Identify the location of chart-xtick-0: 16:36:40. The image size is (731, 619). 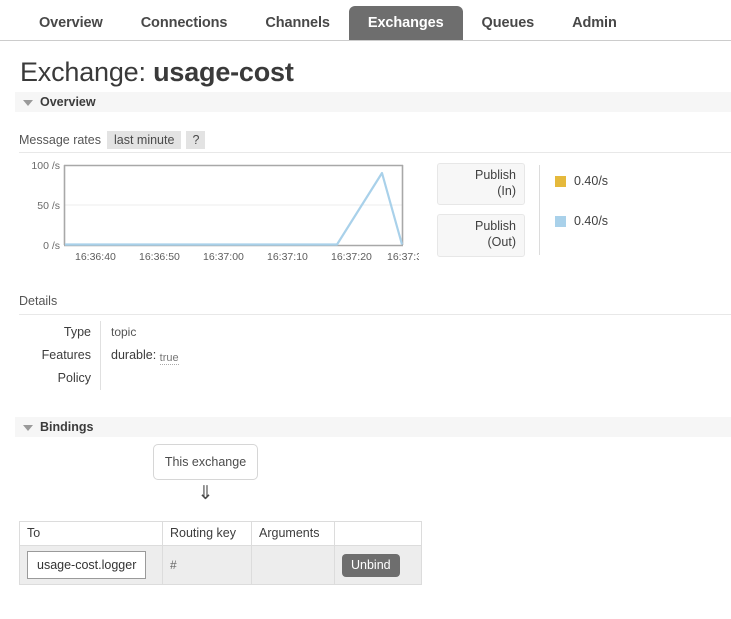
(95, 257).